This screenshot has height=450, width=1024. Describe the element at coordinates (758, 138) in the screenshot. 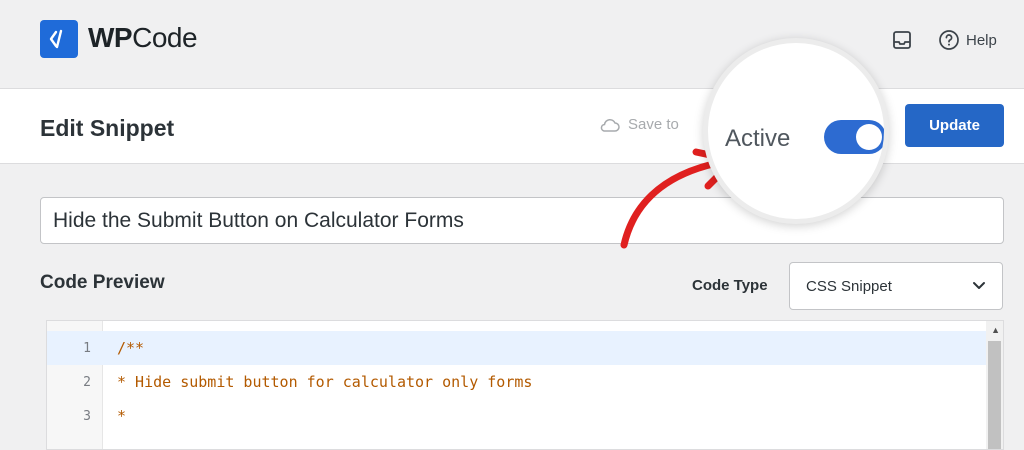

I see `active-label: Active` at that location.